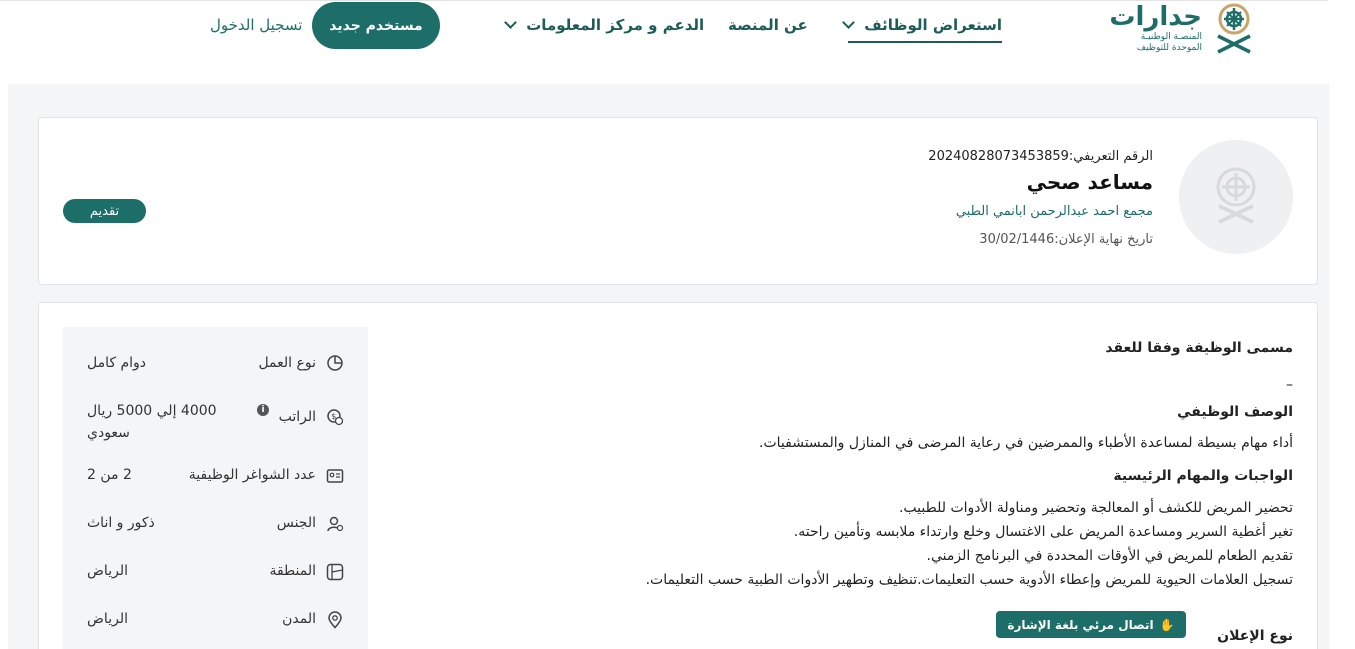 This screenshot has height=649, width=1355. What do you see at coordinates (335, 572) in the screenshot?
I see `map-icon` at bounding box center [335, 572].